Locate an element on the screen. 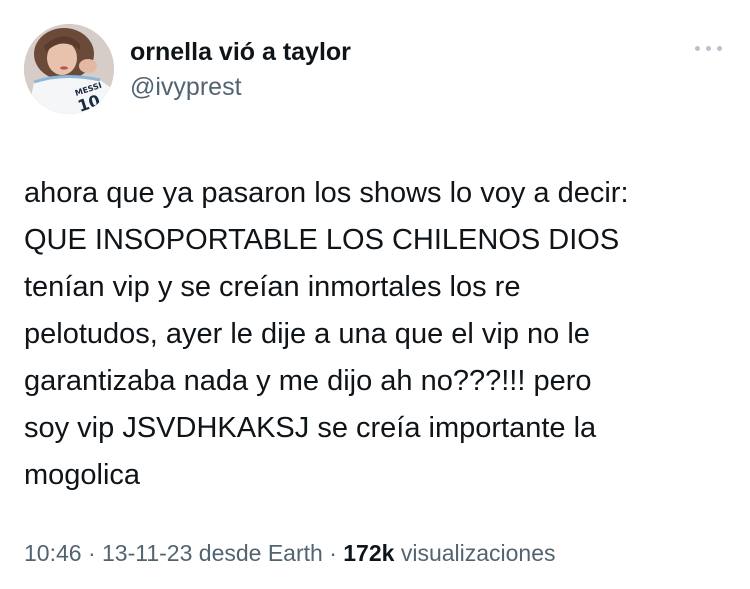 Image resolution: width=750 pixels, height=589 pixels. views-label: visualizaciones is located at coordinates (475, 553).